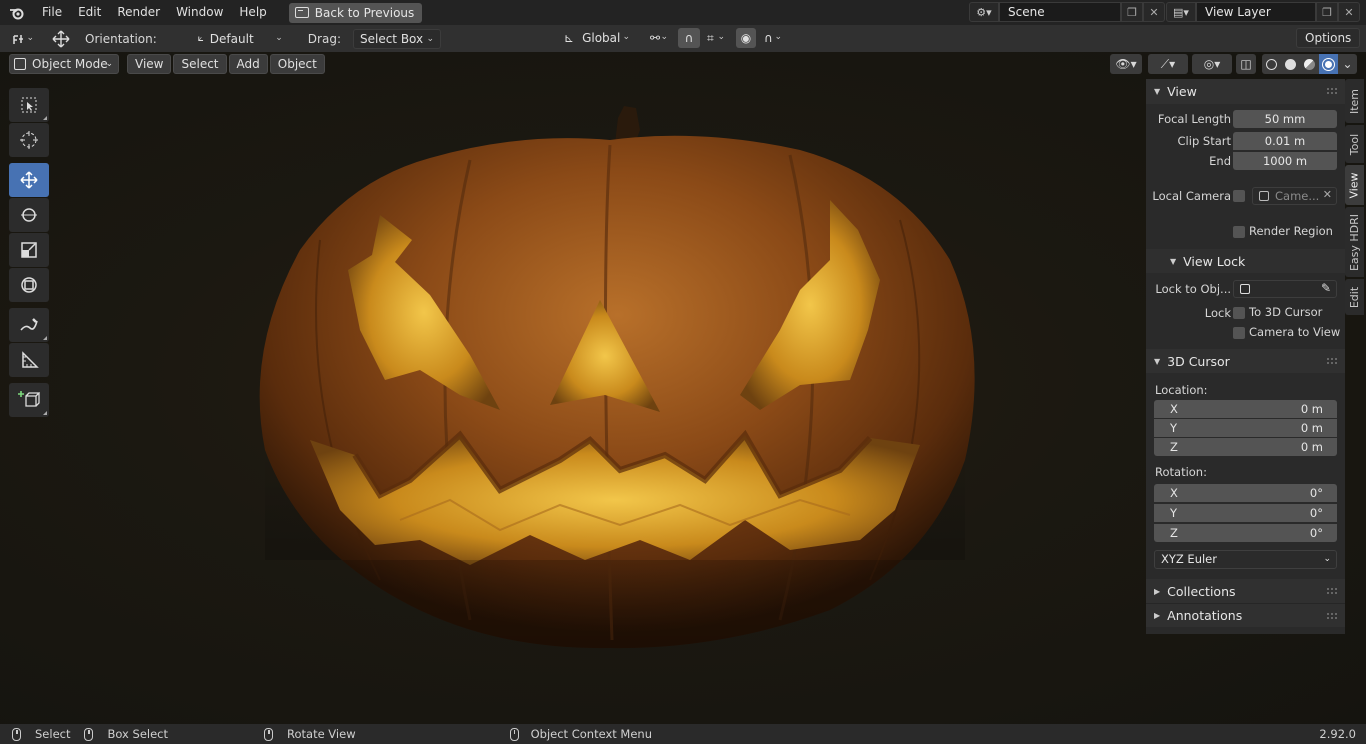  I want to click on menu-help: Help, so click(252, 12).